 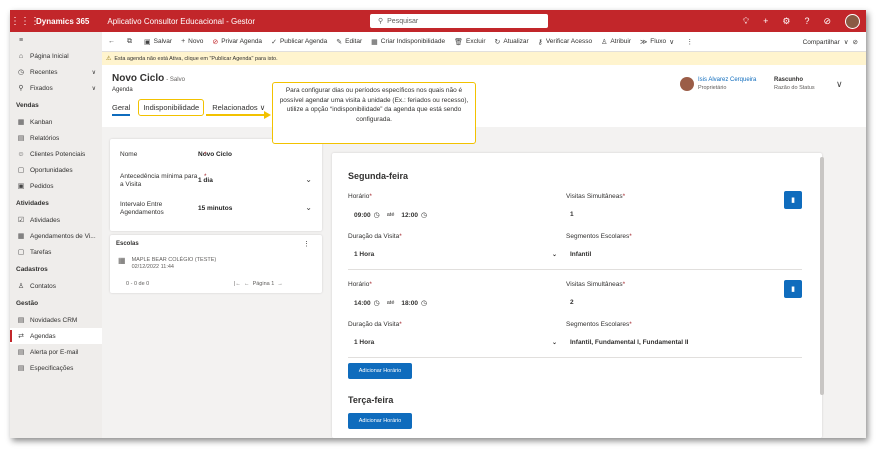 I want to click on search-icon: ⚲, so click(x=381, y=21).